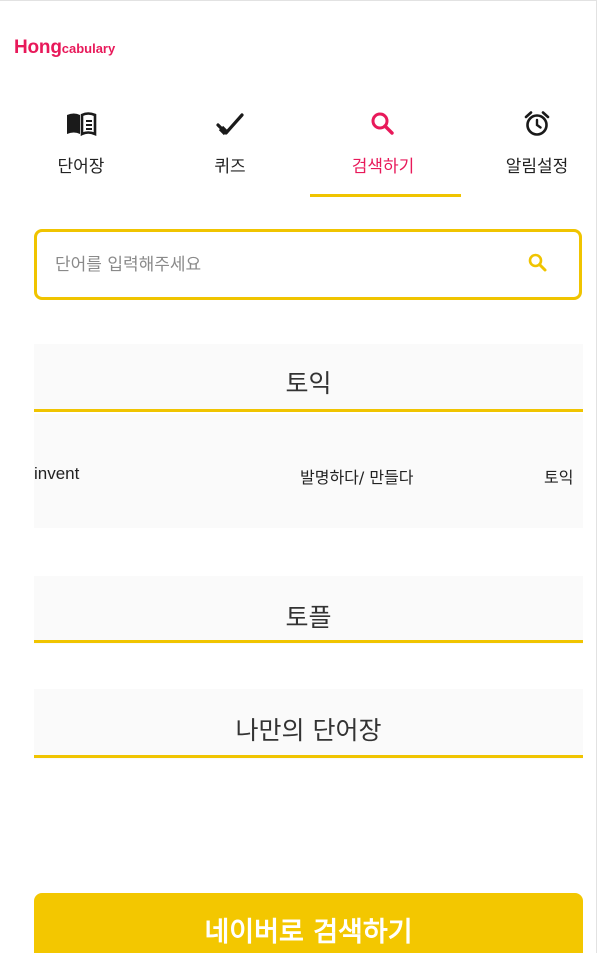  What do you see at coordinates (536, 153) in the screenshot?
I see `nav-item-alarm: 알림설정` at bounding box center [536, 153].